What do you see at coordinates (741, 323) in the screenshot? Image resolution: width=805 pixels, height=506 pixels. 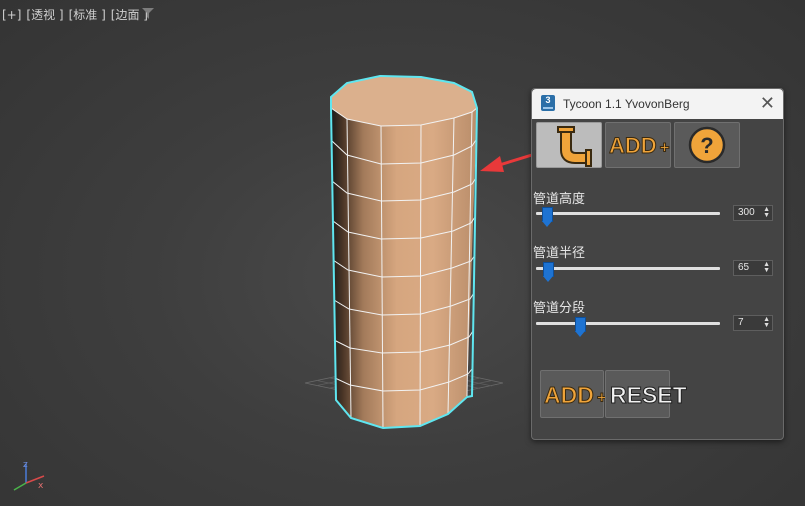 I see `pipe-segments-value: 7` at bounding box center [741, 323].